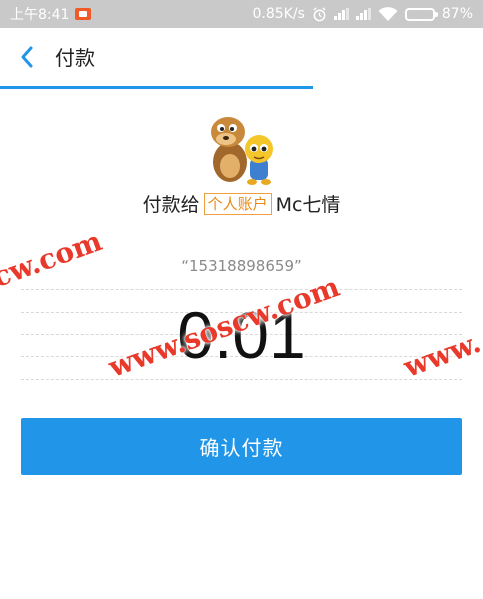 The height and width of the screenshot is (599, 483). What do you see at coordinates (156, 87) in the screenshot?
I see `title-underline` at bounding box center [156, 87].